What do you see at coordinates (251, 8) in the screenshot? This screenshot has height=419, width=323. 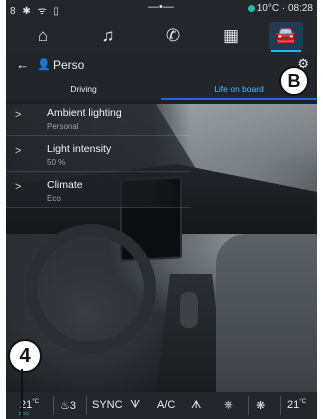 I see `status-dot-icon` at bounding box center [251, 8].